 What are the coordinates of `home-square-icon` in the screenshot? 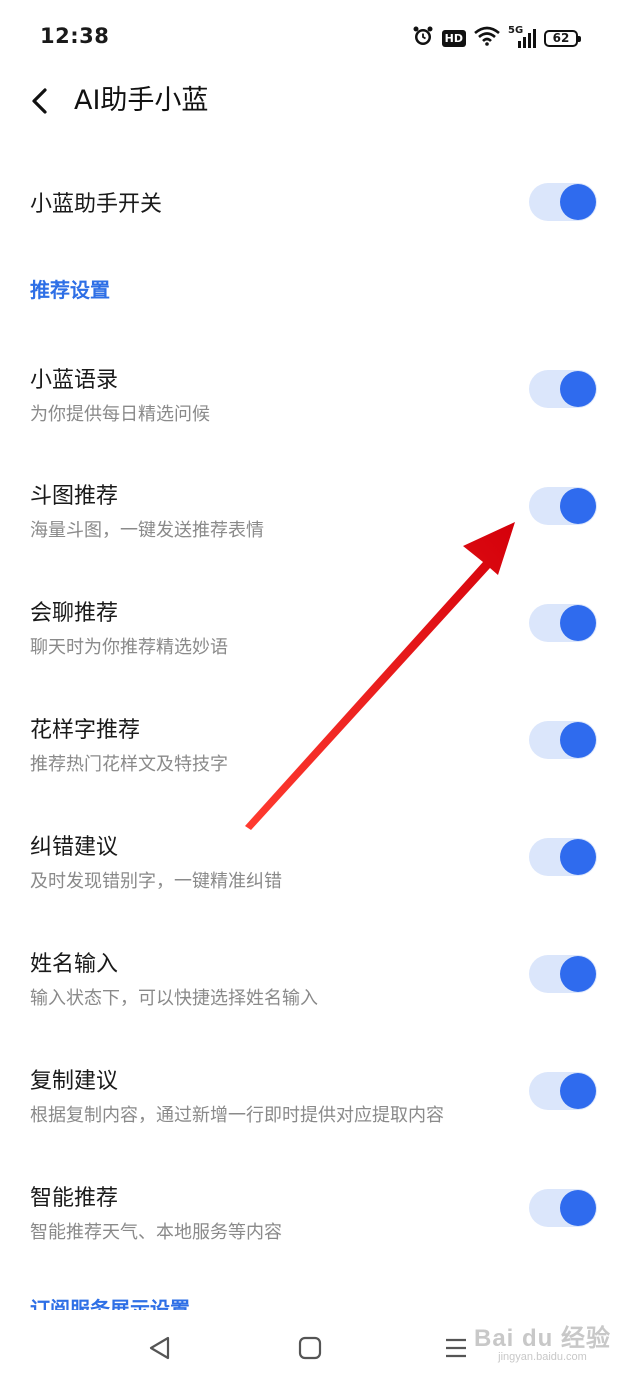 It's located at (310, 1348).